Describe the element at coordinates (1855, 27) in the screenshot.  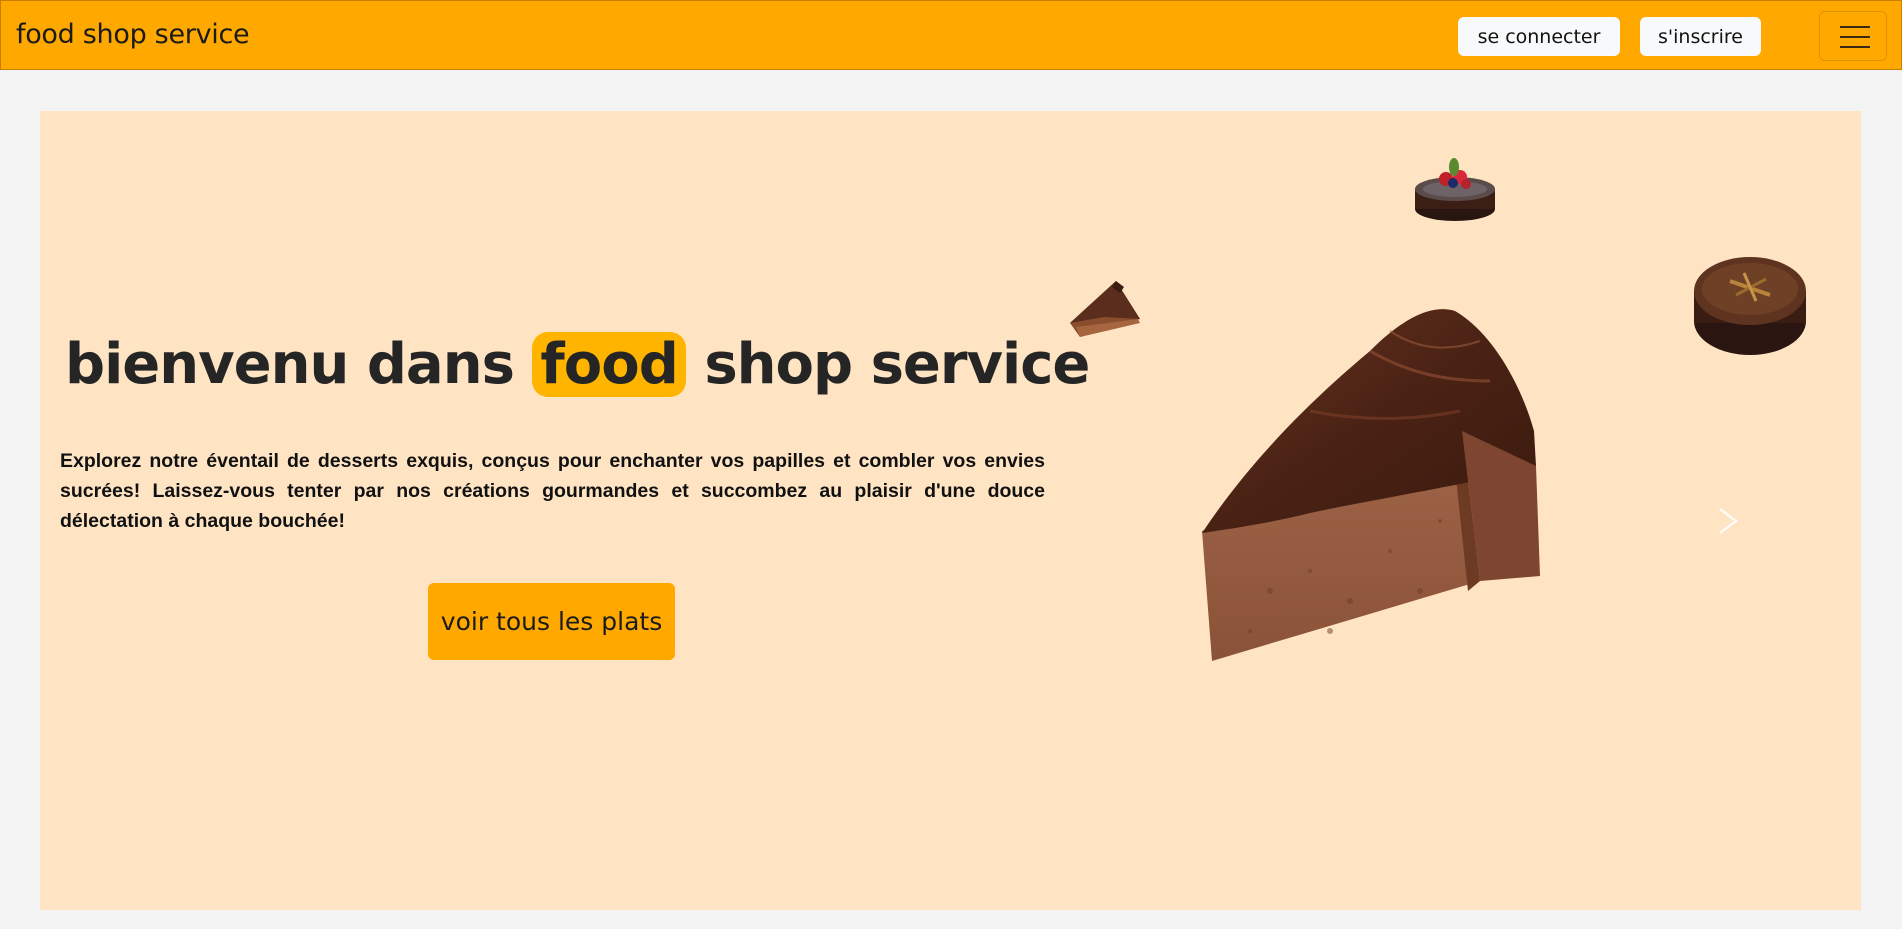
I see `hamburger-menu-icon` at that location.